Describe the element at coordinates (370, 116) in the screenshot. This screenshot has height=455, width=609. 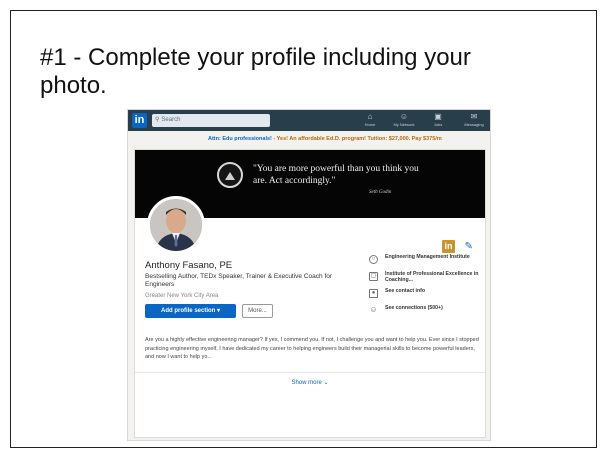
I see `home-icon: ⌂` at that location.